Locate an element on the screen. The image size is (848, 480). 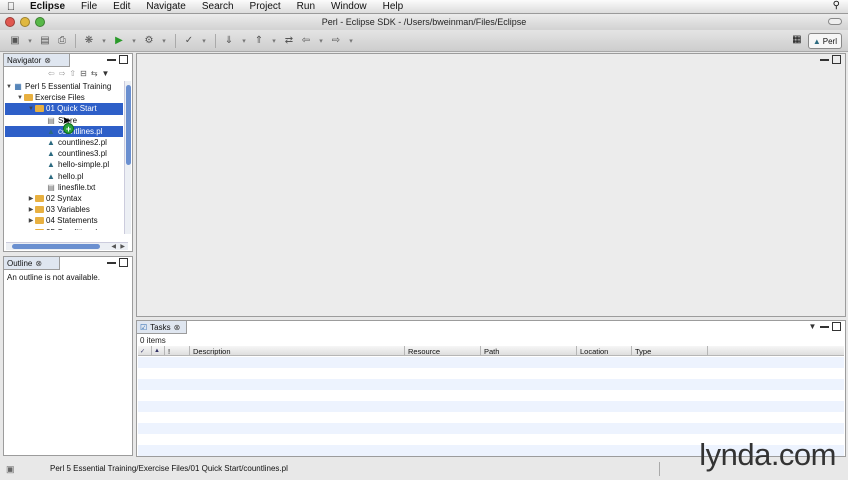
debug-dropdown-icon: ▾ is located at coordinates (104, 41).